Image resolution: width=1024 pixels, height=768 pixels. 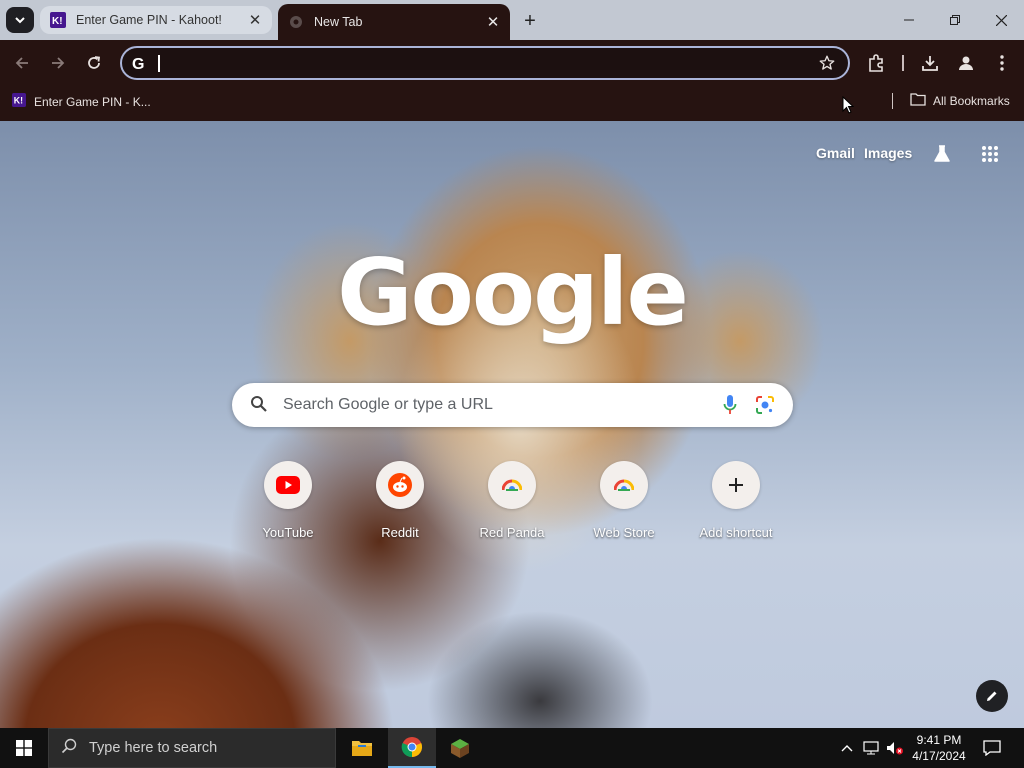 I want to click on plus-icon, so click(x=736, y=485).